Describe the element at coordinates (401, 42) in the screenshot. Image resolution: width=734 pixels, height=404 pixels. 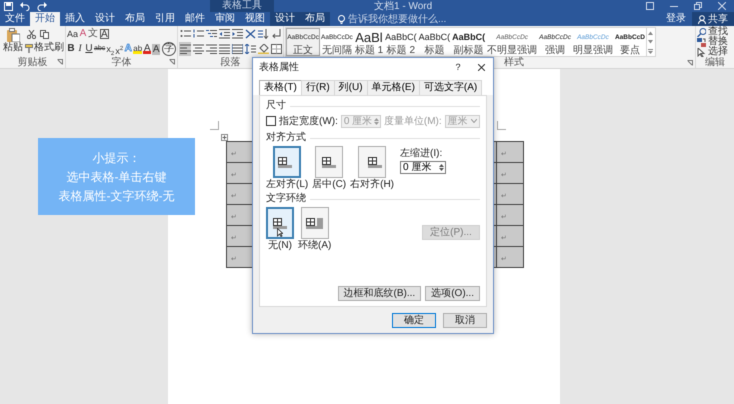
I see `style-item: AaBbC( 标题 2` at that location.